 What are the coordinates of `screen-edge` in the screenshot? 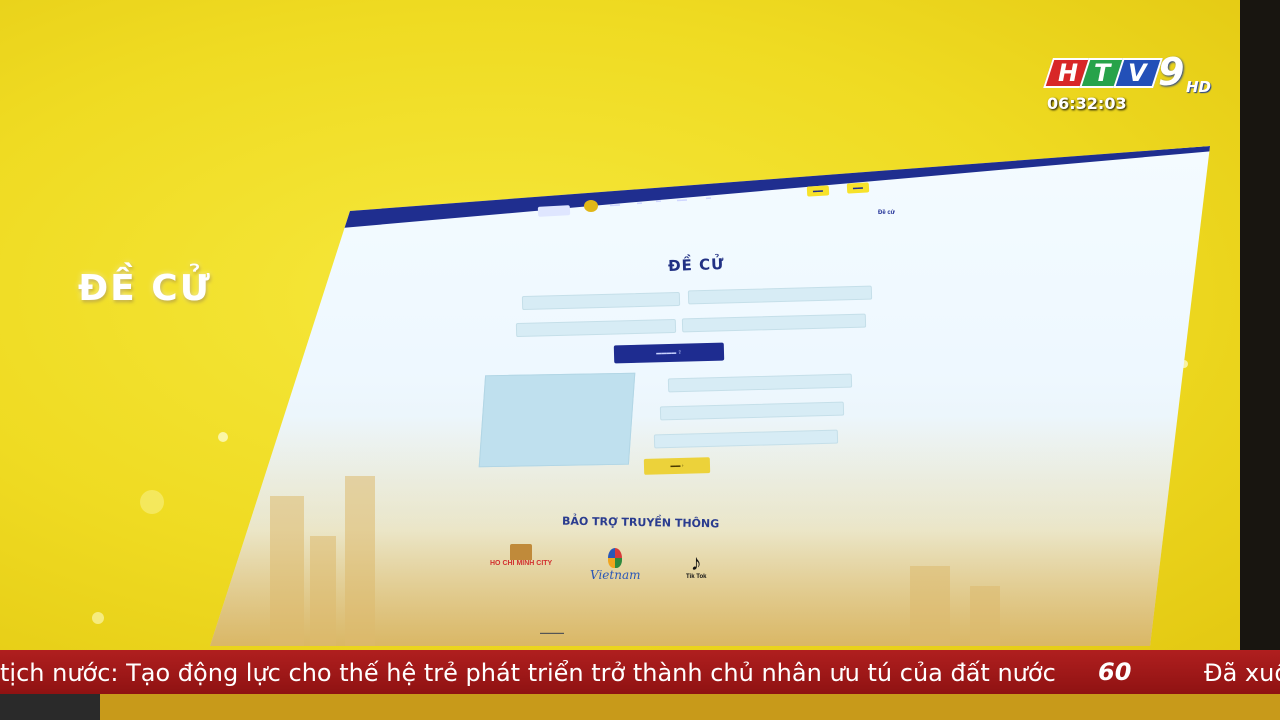 It's located at (1260, 325).